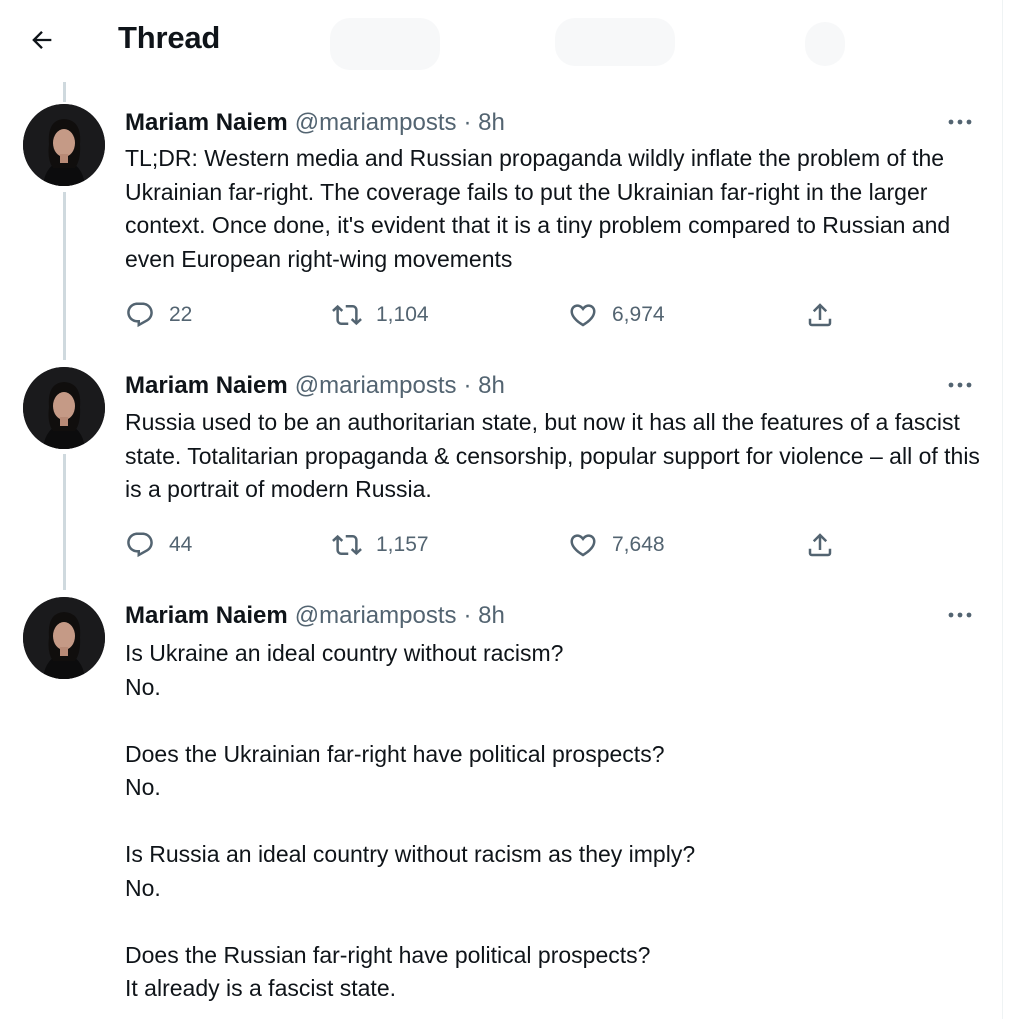 This screenshot has height=1019, width=1024. What do you see at coordinates (158, 545) in the screenshot?
I see `reply-button: 44` at bounding box center [158, 545].